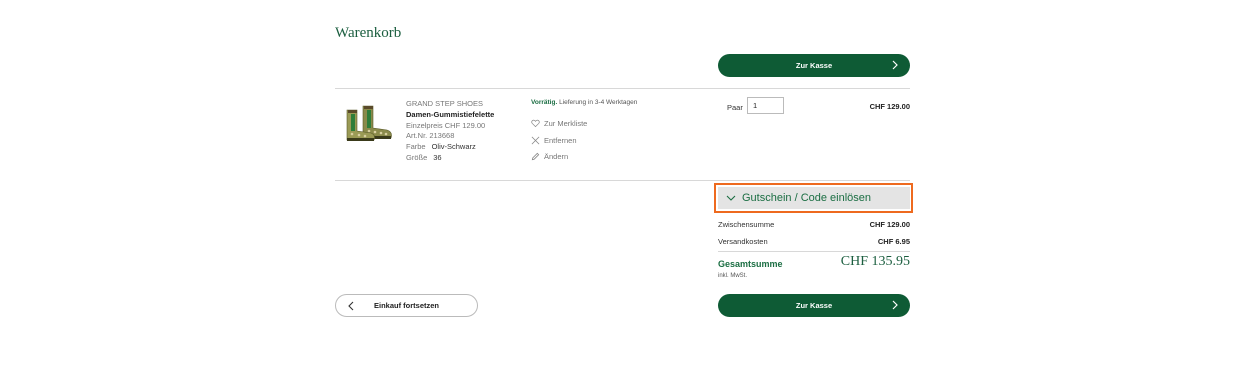  I want to click on product-size: Größe 36, so click(424, 157).